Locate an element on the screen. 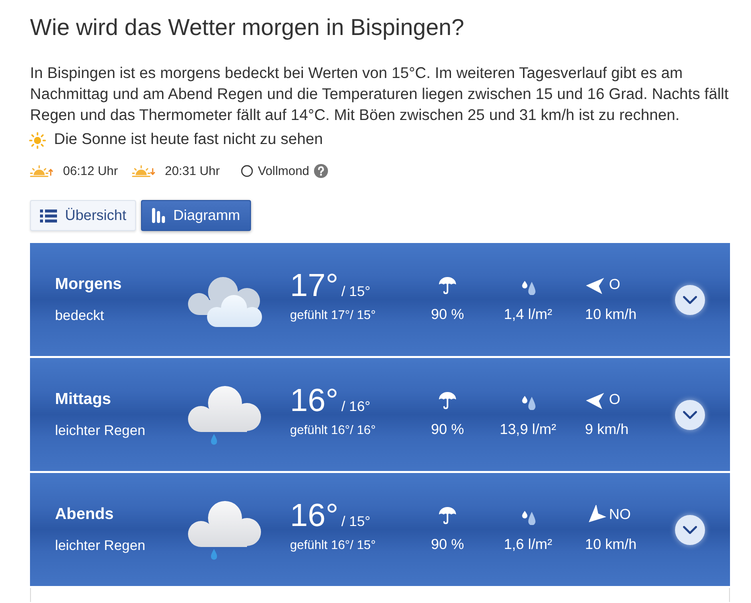 Image resolution: width=751 pixels, height=603 pixels. sunrise-time: 06:12 Uhr is located at coordinates (90, 171).